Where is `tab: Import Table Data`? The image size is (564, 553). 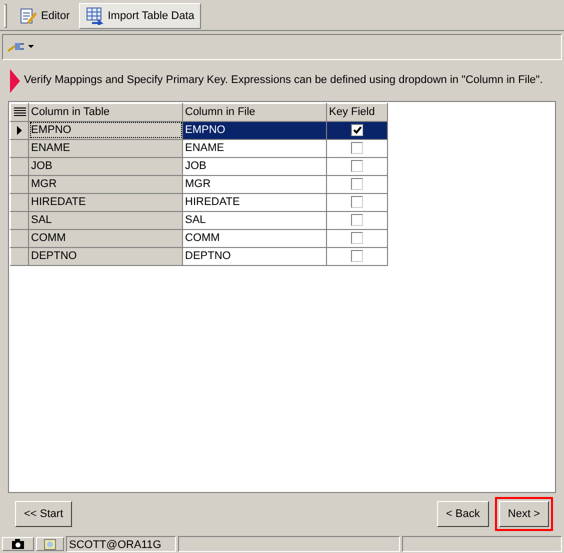
tab: Import Table Data is located at coordinates (140, 15).